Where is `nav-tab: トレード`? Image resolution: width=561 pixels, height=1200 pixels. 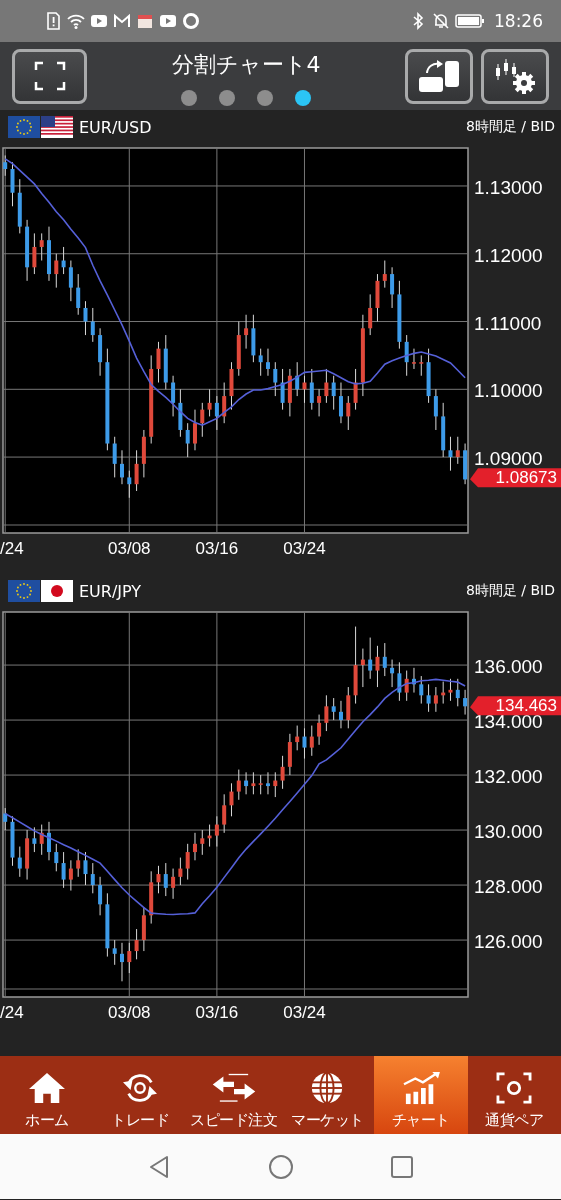
nav-tab: トレード is located at coordinates (140, 1095).